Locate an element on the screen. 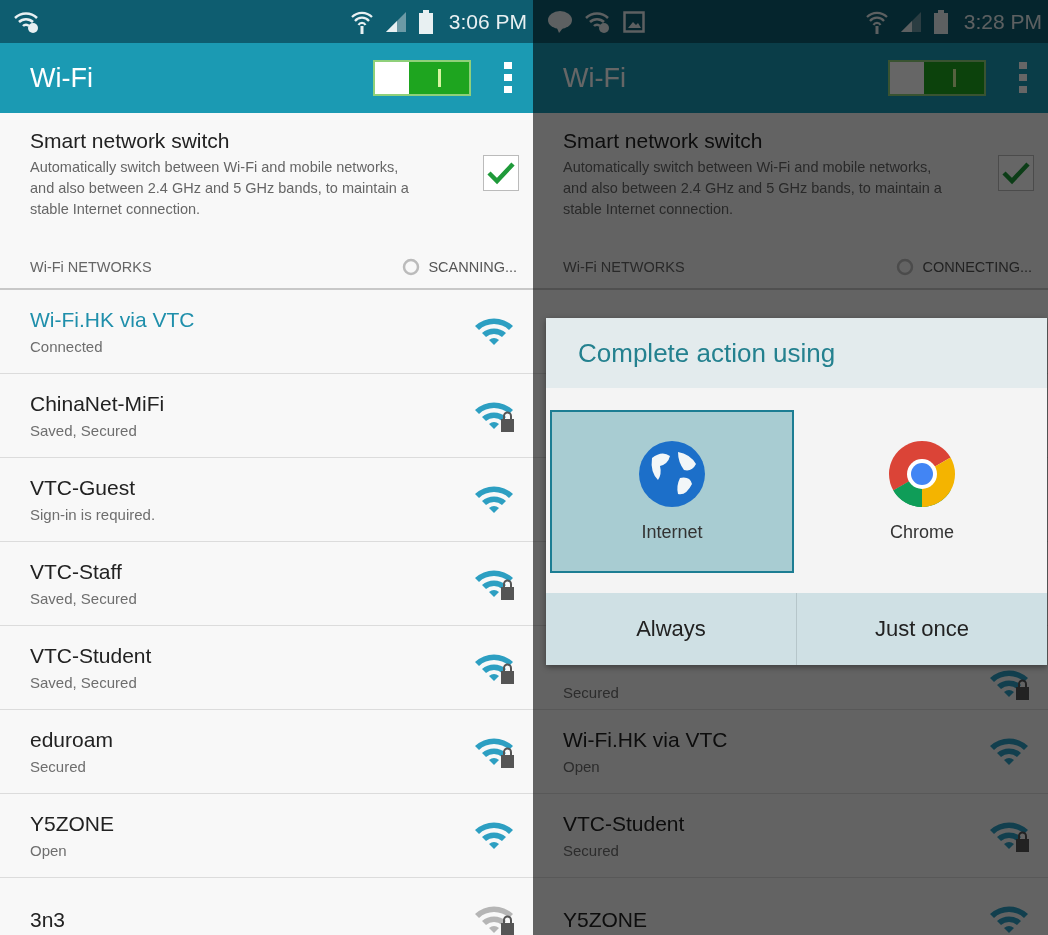 Image resolution: width=1048 pixels, height=935 pixels. dialog-button: Always is located at coordinates (671, 629).